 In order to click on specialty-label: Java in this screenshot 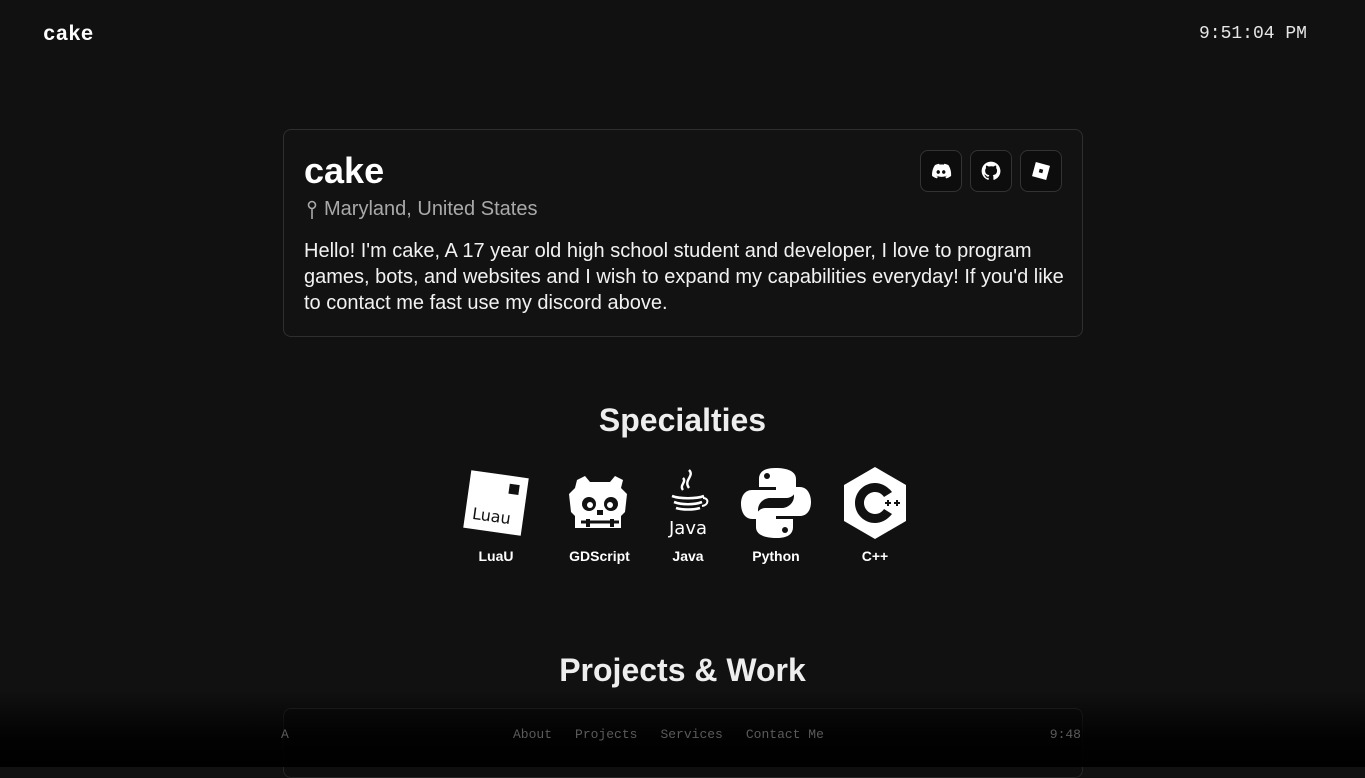, I will do `click(688, 556)`.